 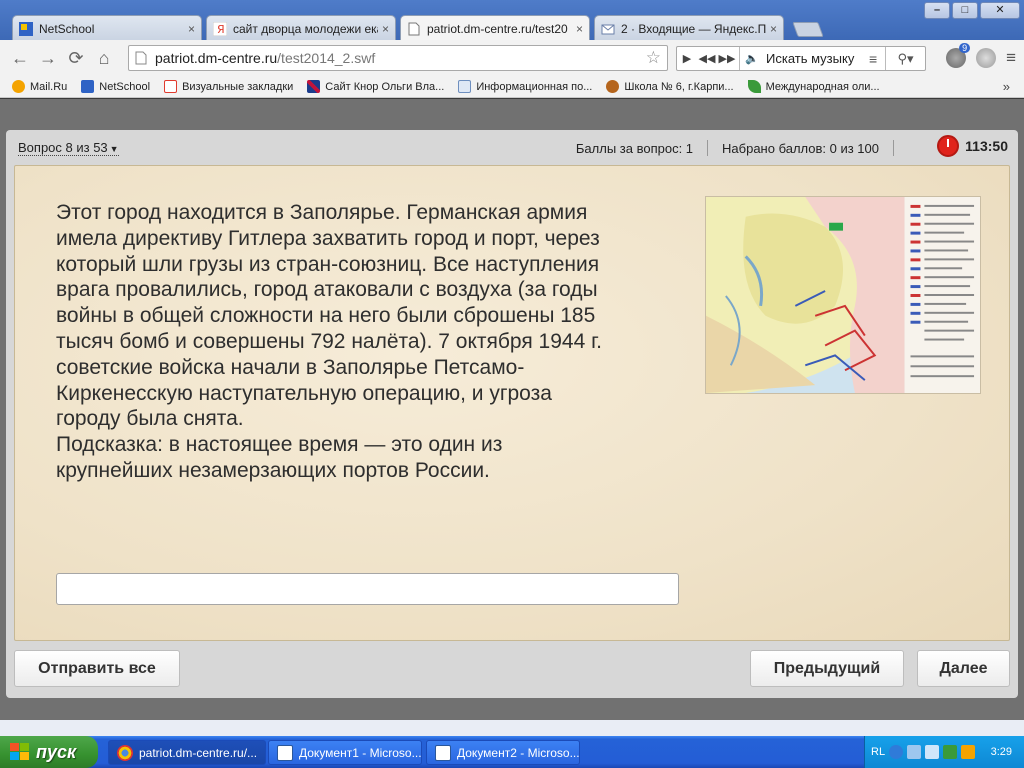 I want to click on next-button: Далее, so click(x=963, y=668).